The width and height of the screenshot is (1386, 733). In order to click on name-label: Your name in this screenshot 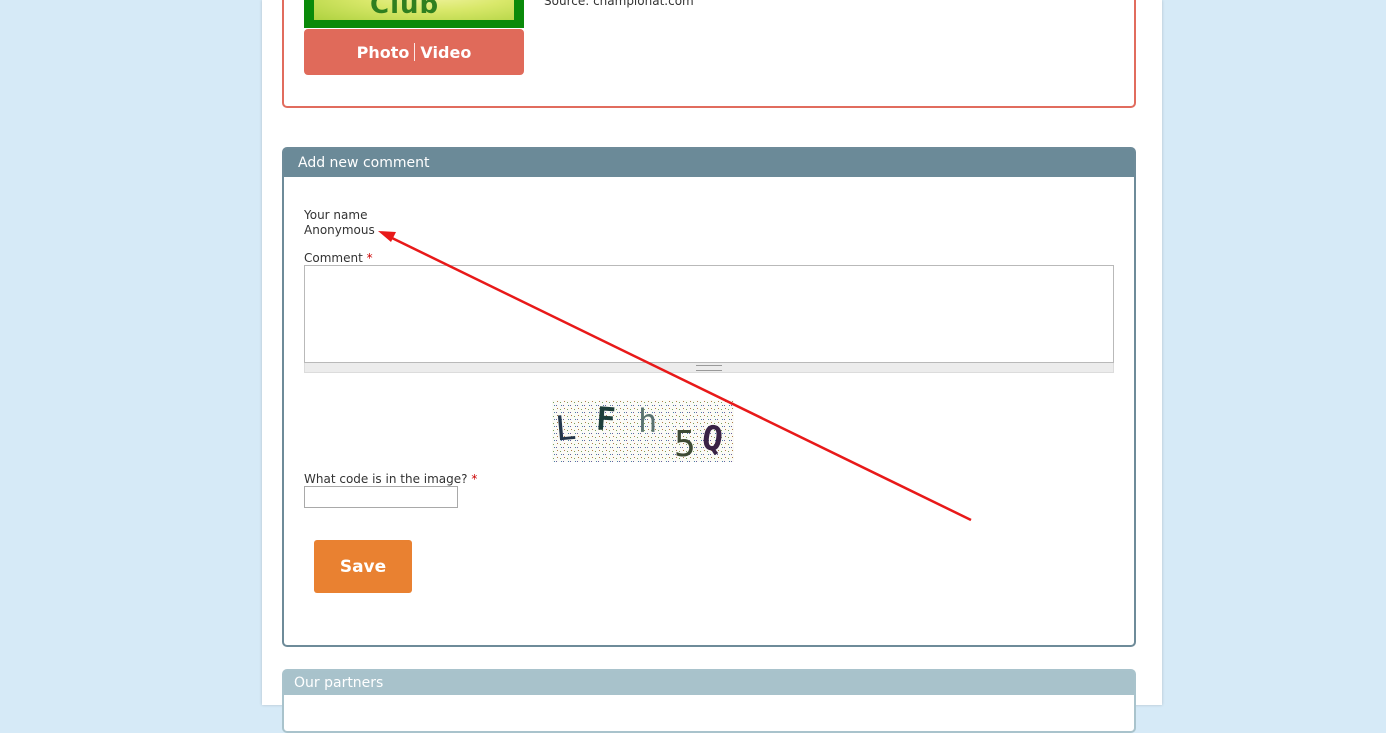, I will do `click(336, 215)`.